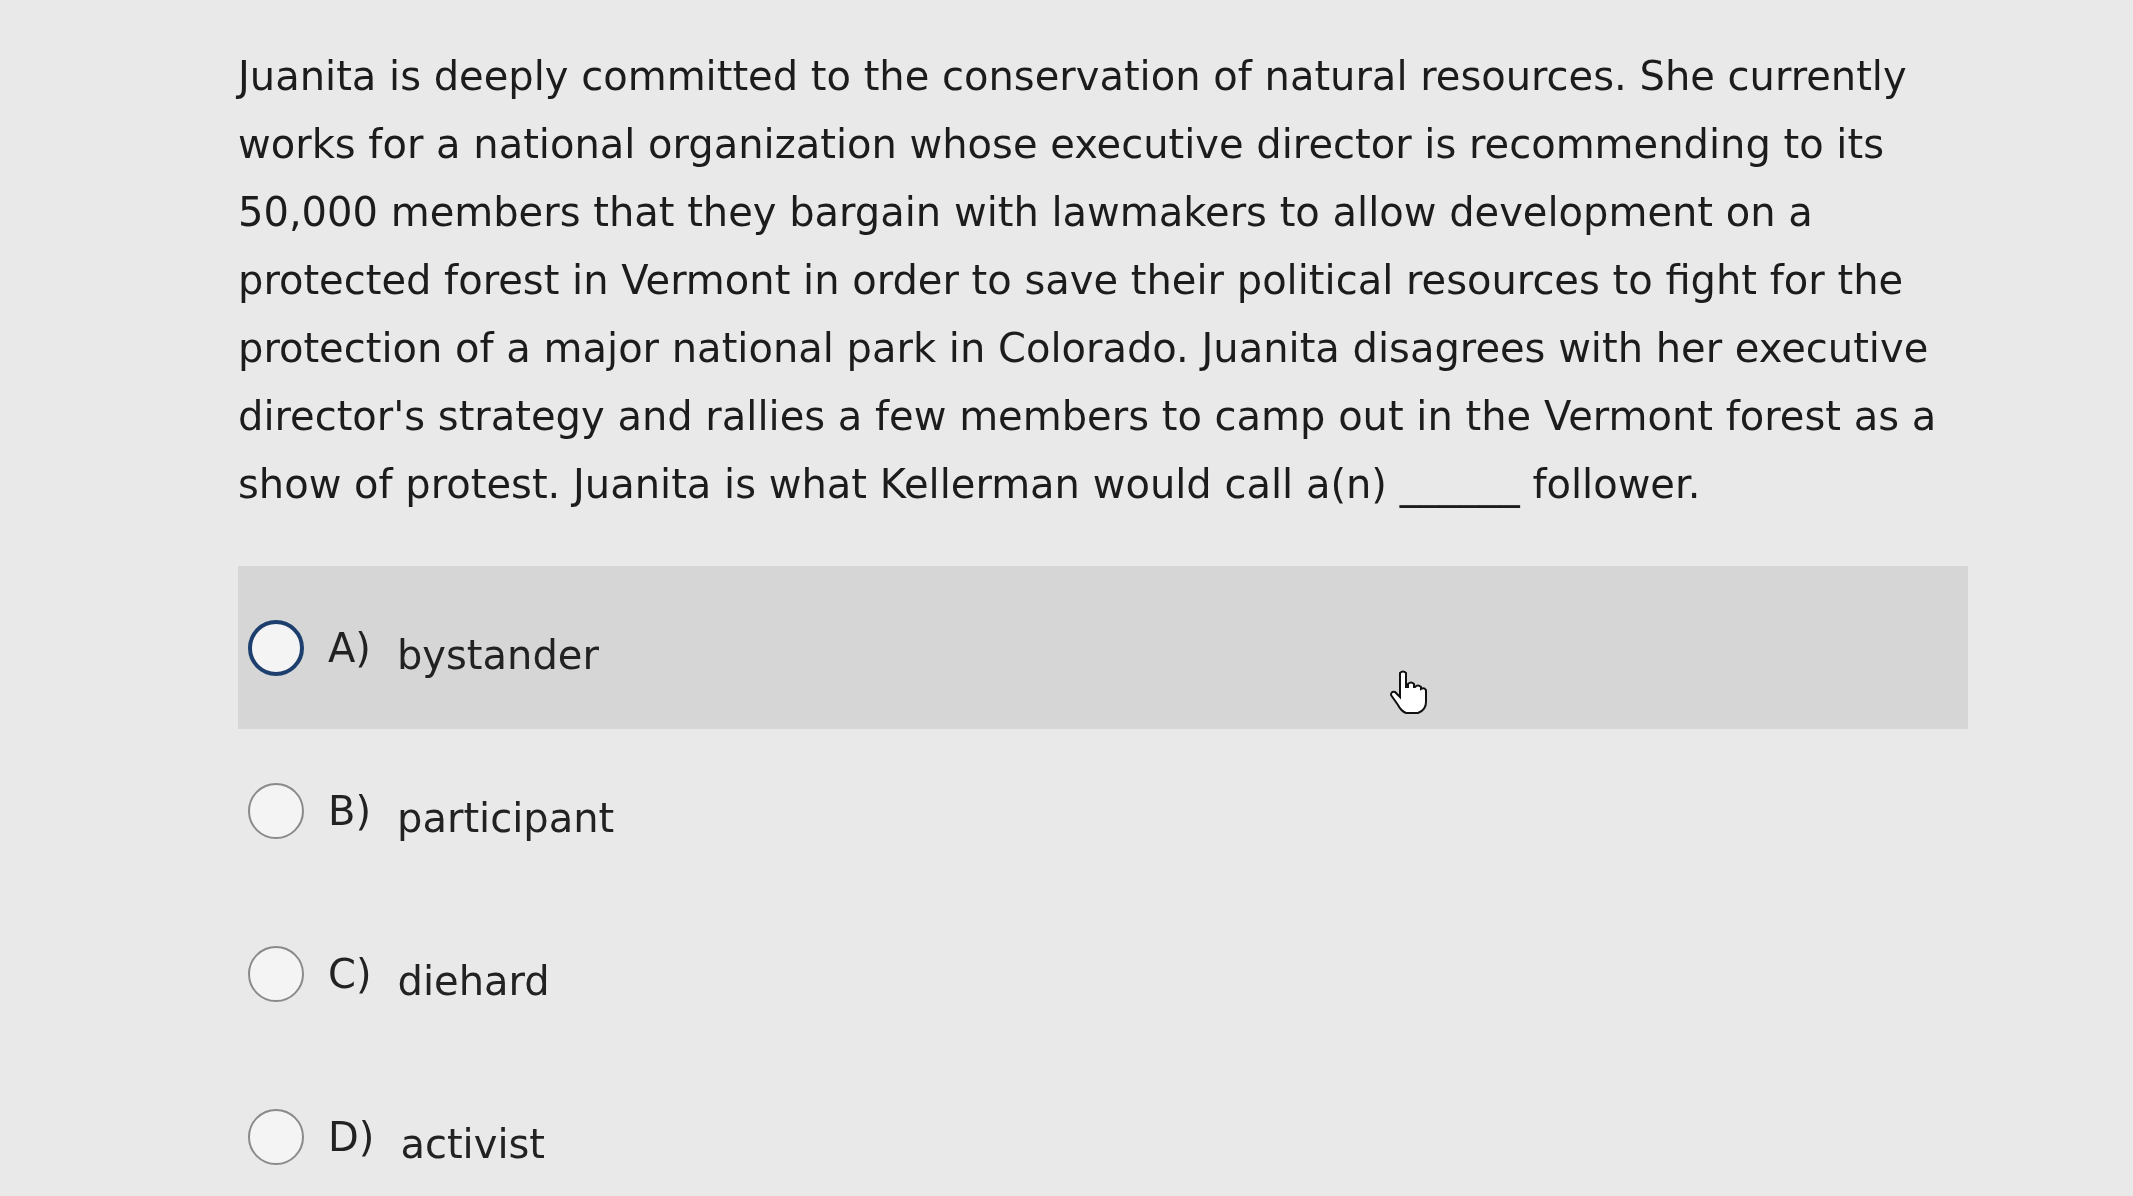 This screenshot has width=2133, height=1196. I want to click on option-letter: C), so click(350, 973).